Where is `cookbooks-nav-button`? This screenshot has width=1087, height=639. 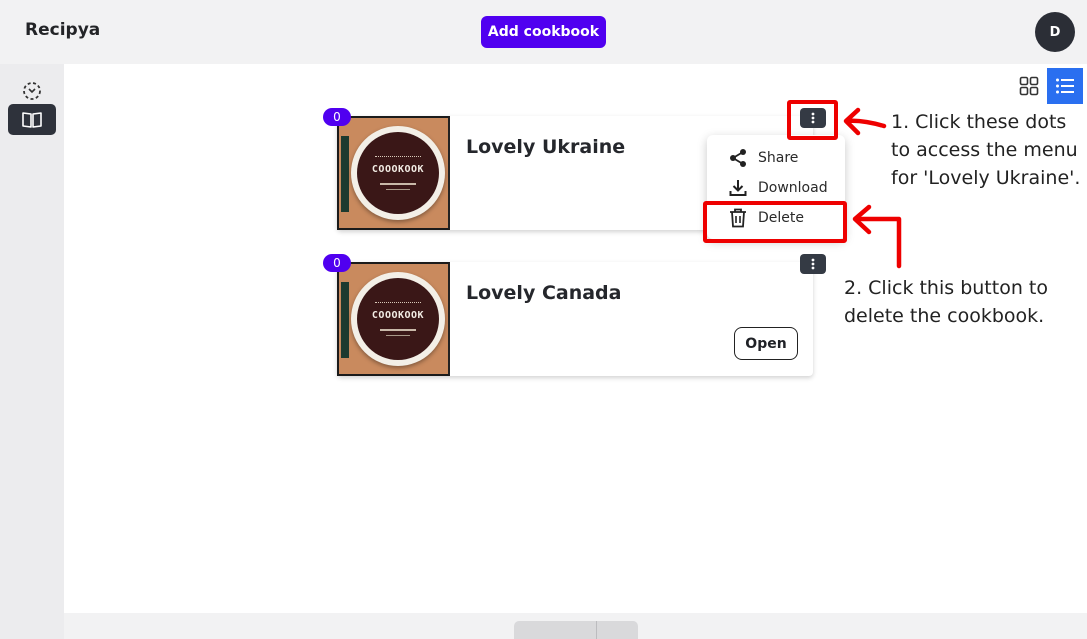
cookbooks-nav-button is located at coordinates (32, 119).